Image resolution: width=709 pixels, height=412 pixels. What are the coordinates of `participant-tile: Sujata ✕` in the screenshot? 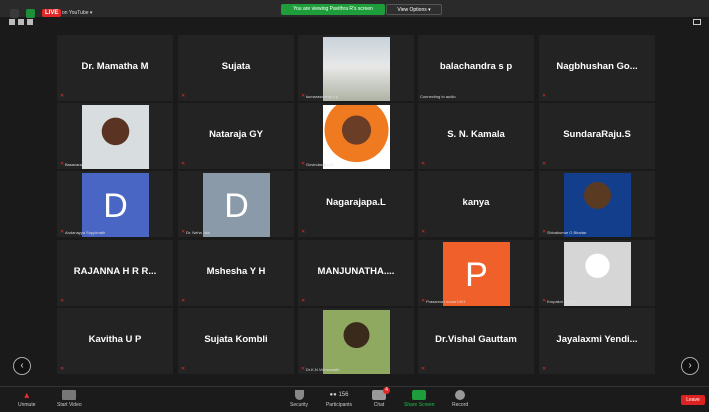 It's located at (236, 68).